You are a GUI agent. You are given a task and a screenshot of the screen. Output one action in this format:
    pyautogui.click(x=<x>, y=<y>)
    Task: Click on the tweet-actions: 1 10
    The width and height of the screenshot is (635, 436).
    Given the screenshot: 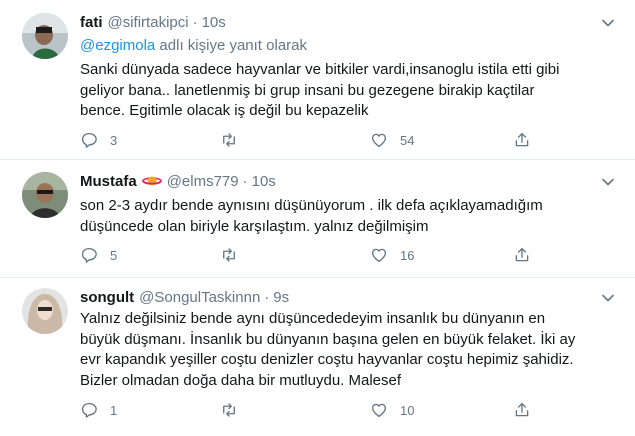 What is the action you would take?
    pyautogui.click(x=310, y=410)
    